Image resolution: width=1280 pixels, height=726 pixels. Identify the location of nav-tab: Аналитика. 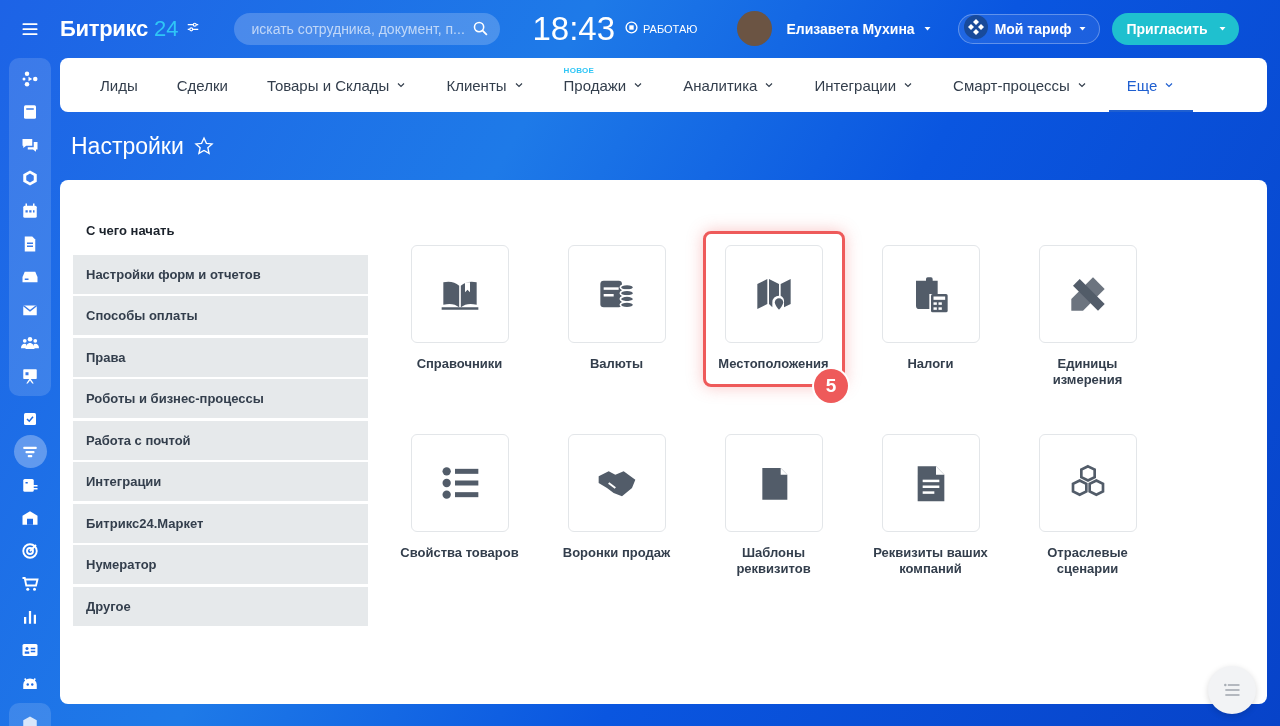
(729, 85).